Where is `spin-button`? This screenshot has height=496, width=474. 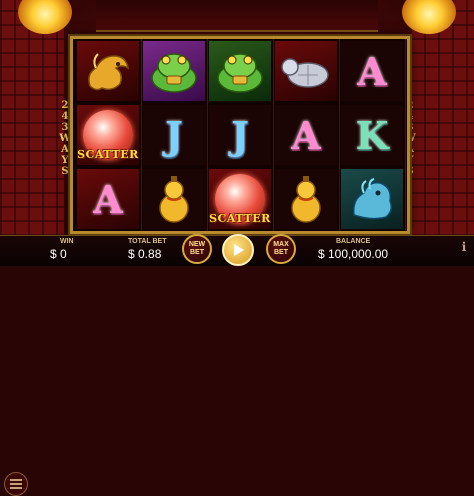 spin-button is located at coordinates (238, 250).